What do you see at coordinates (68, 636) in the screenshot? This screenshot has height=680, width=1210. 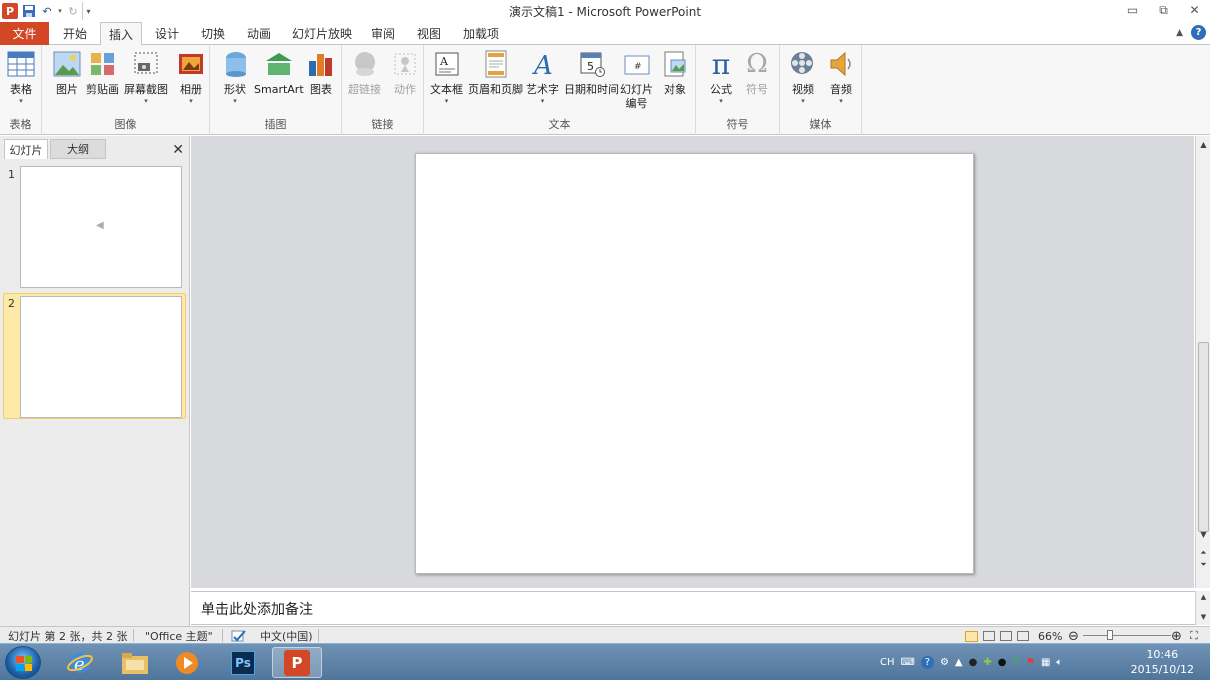 I see `slide-count-status: 幻灯片 第 2 张，共 2 张` at bounding box center [68, 636].